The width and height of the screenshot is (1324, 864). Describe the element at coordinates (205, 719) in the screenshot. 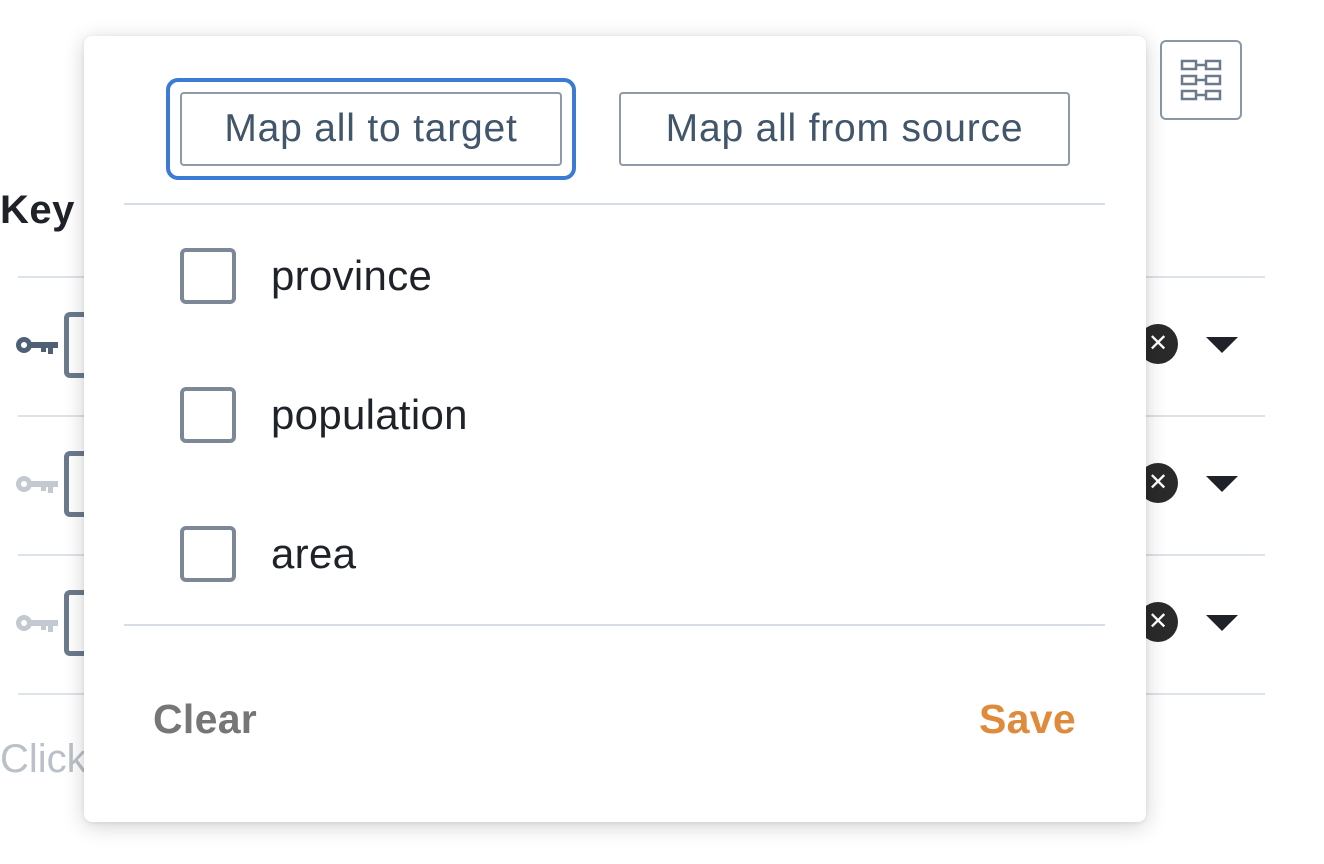

I see `clear-button: Clear` at that location.